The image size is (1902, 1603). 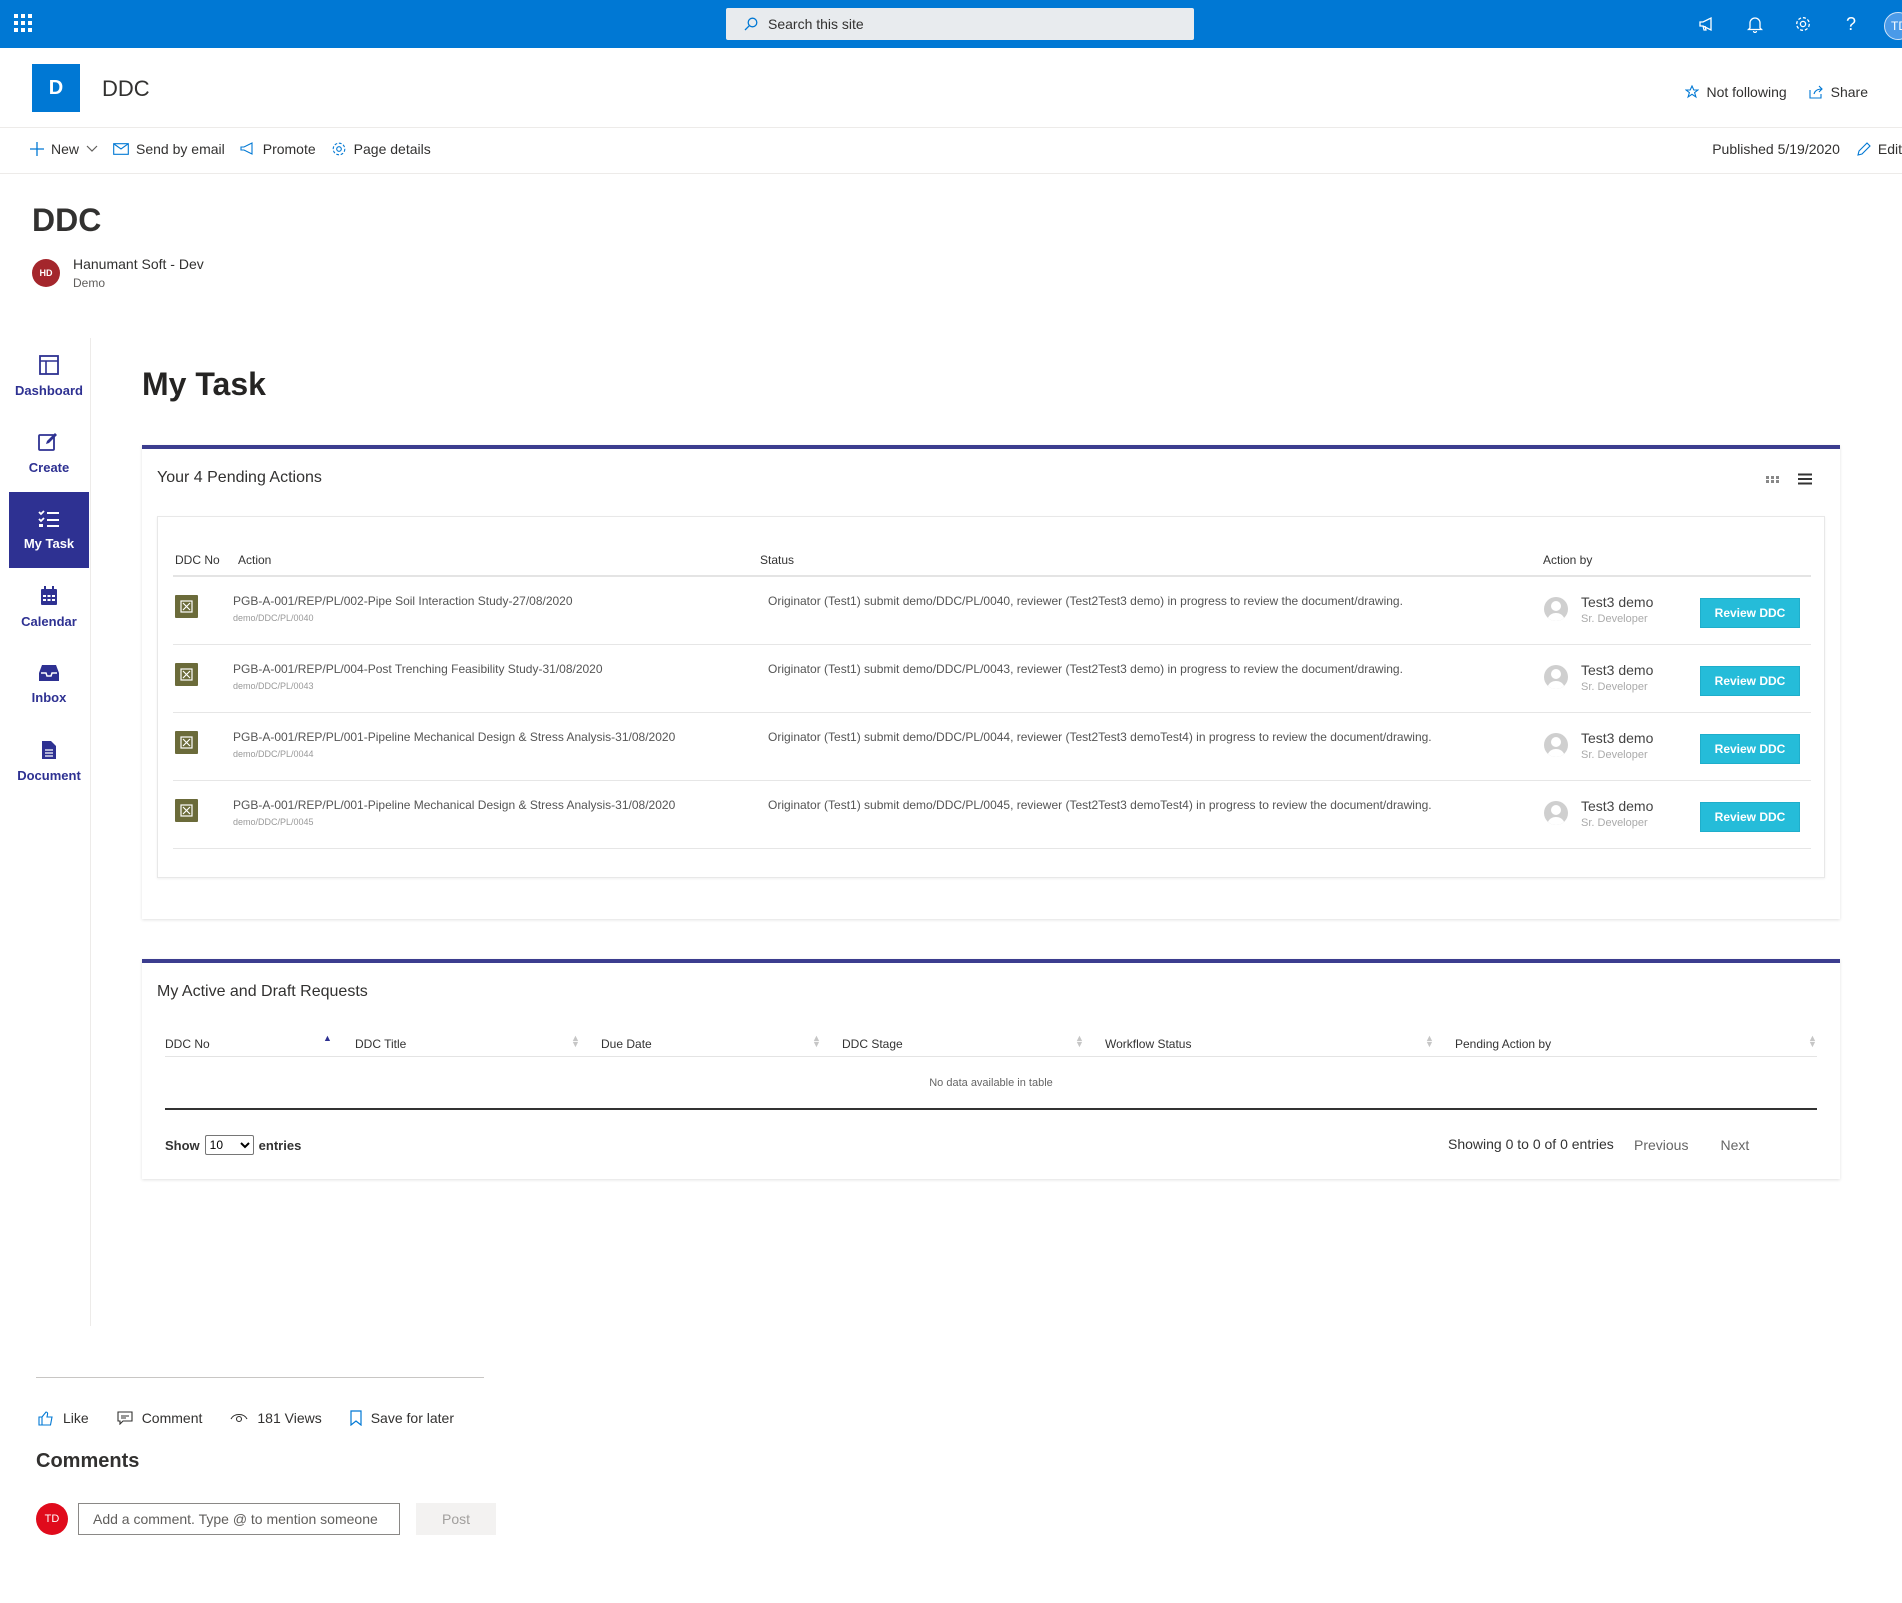 I want to click on edit-label: Edit, so click(x=1889, y=149).